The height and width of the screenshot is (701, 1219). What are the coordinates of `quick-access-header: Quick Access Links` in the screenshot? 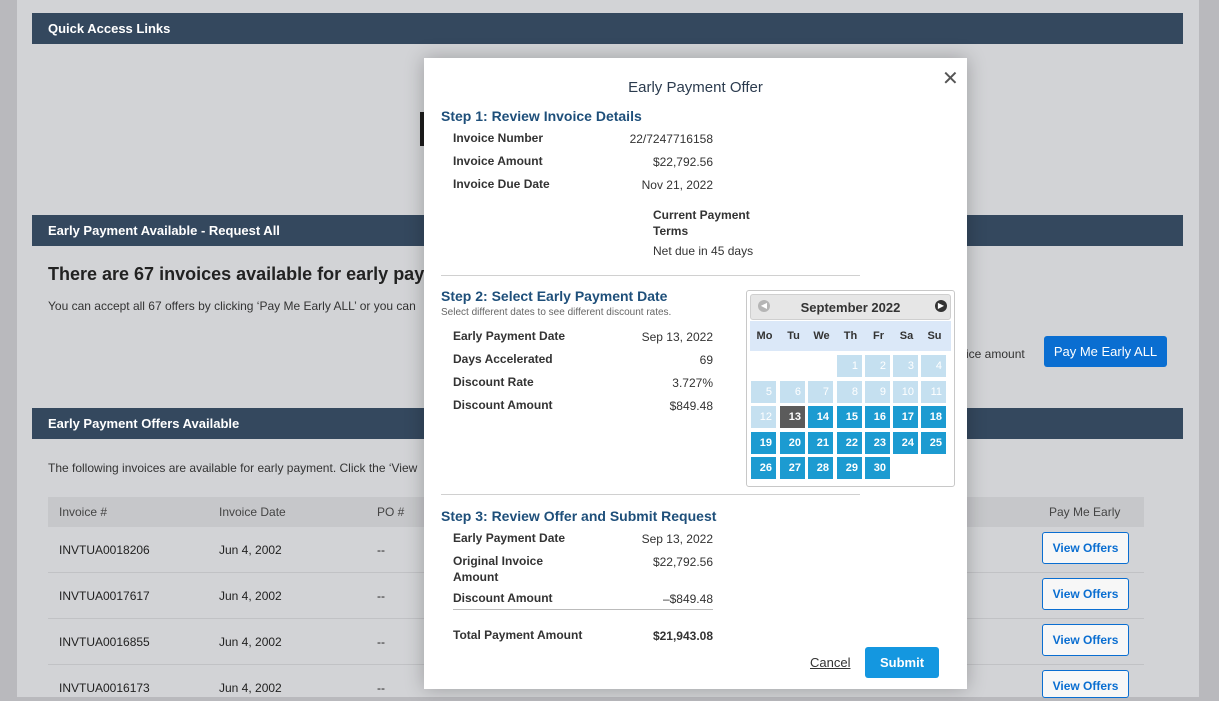 It's located at (607, 28).